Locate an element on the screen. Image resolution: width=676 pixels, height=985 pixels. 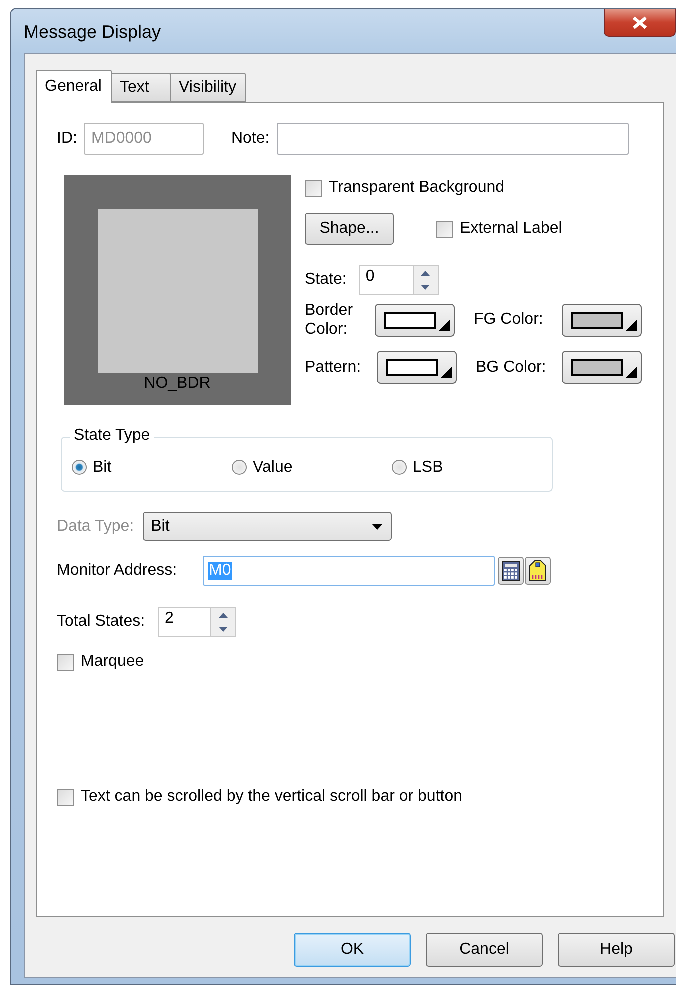
tab: Visibility is located at coordinates (208, 87).